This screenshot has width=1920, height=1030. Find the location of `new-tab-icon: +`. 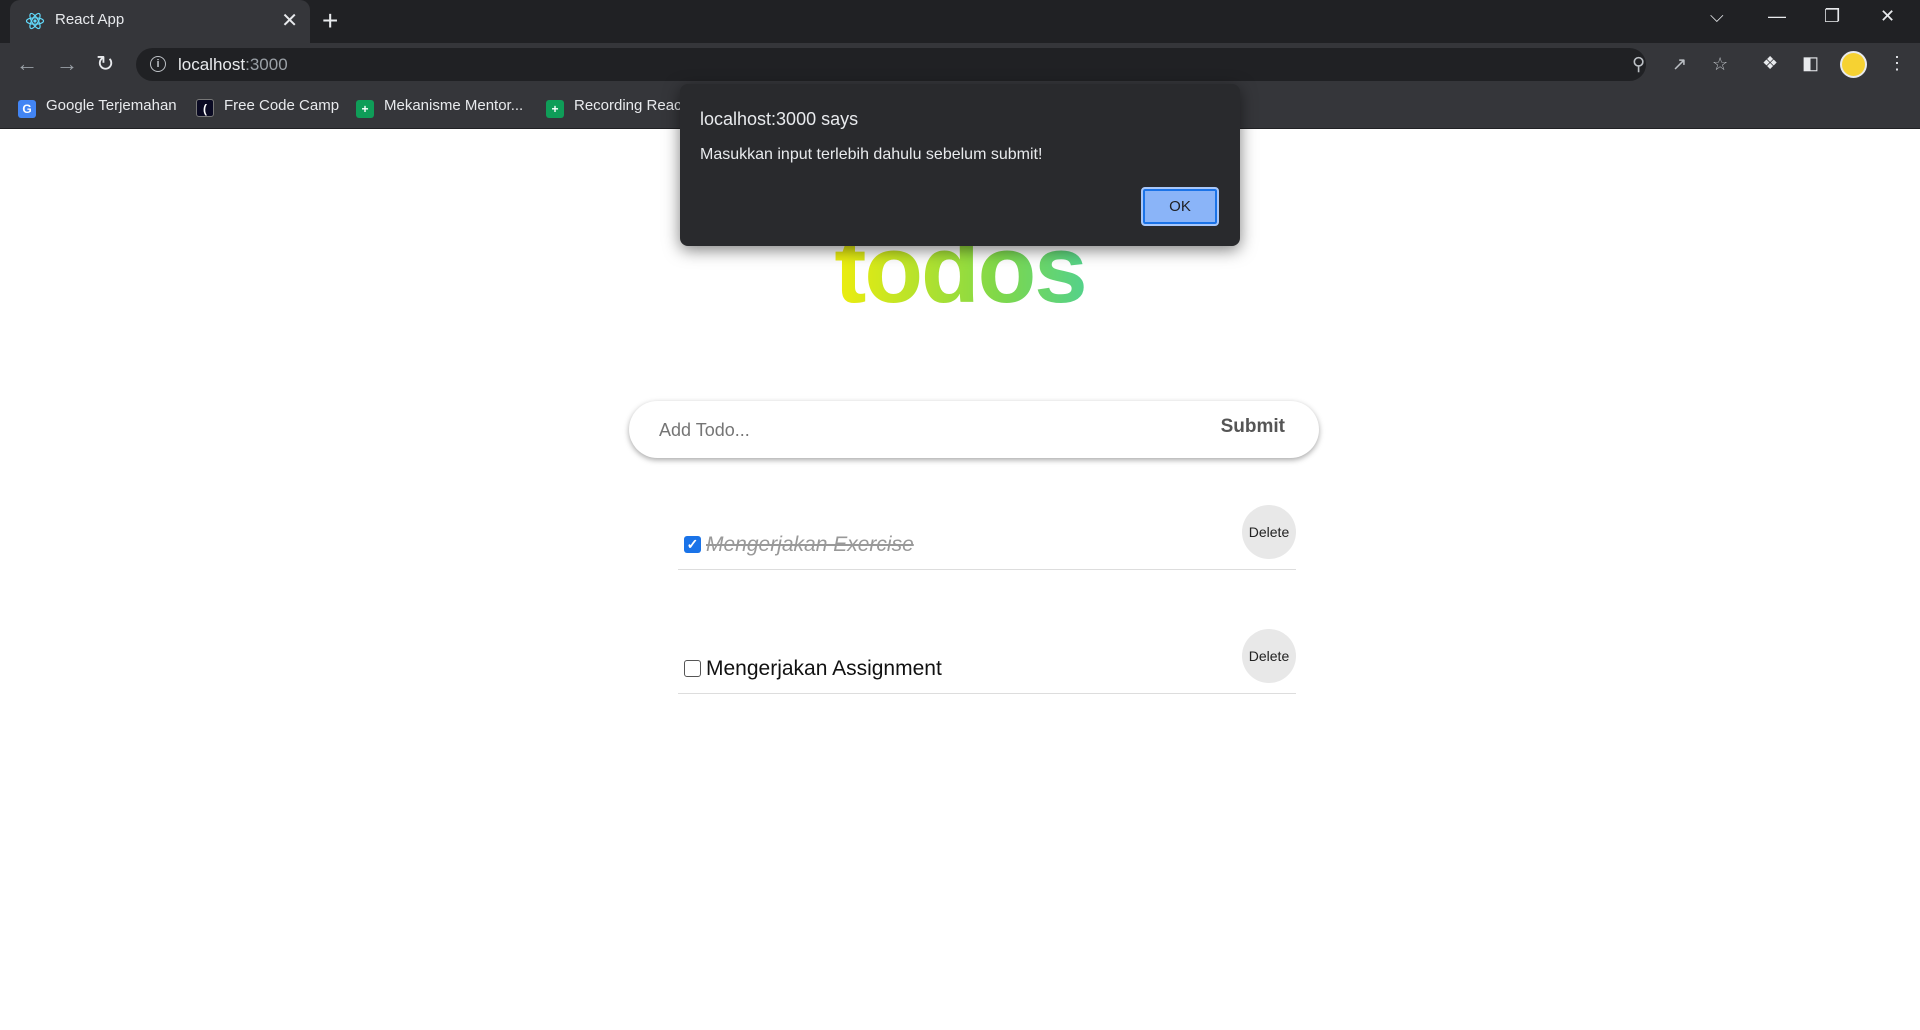

new-tab-icon: + is located at coordinates (330, 21).